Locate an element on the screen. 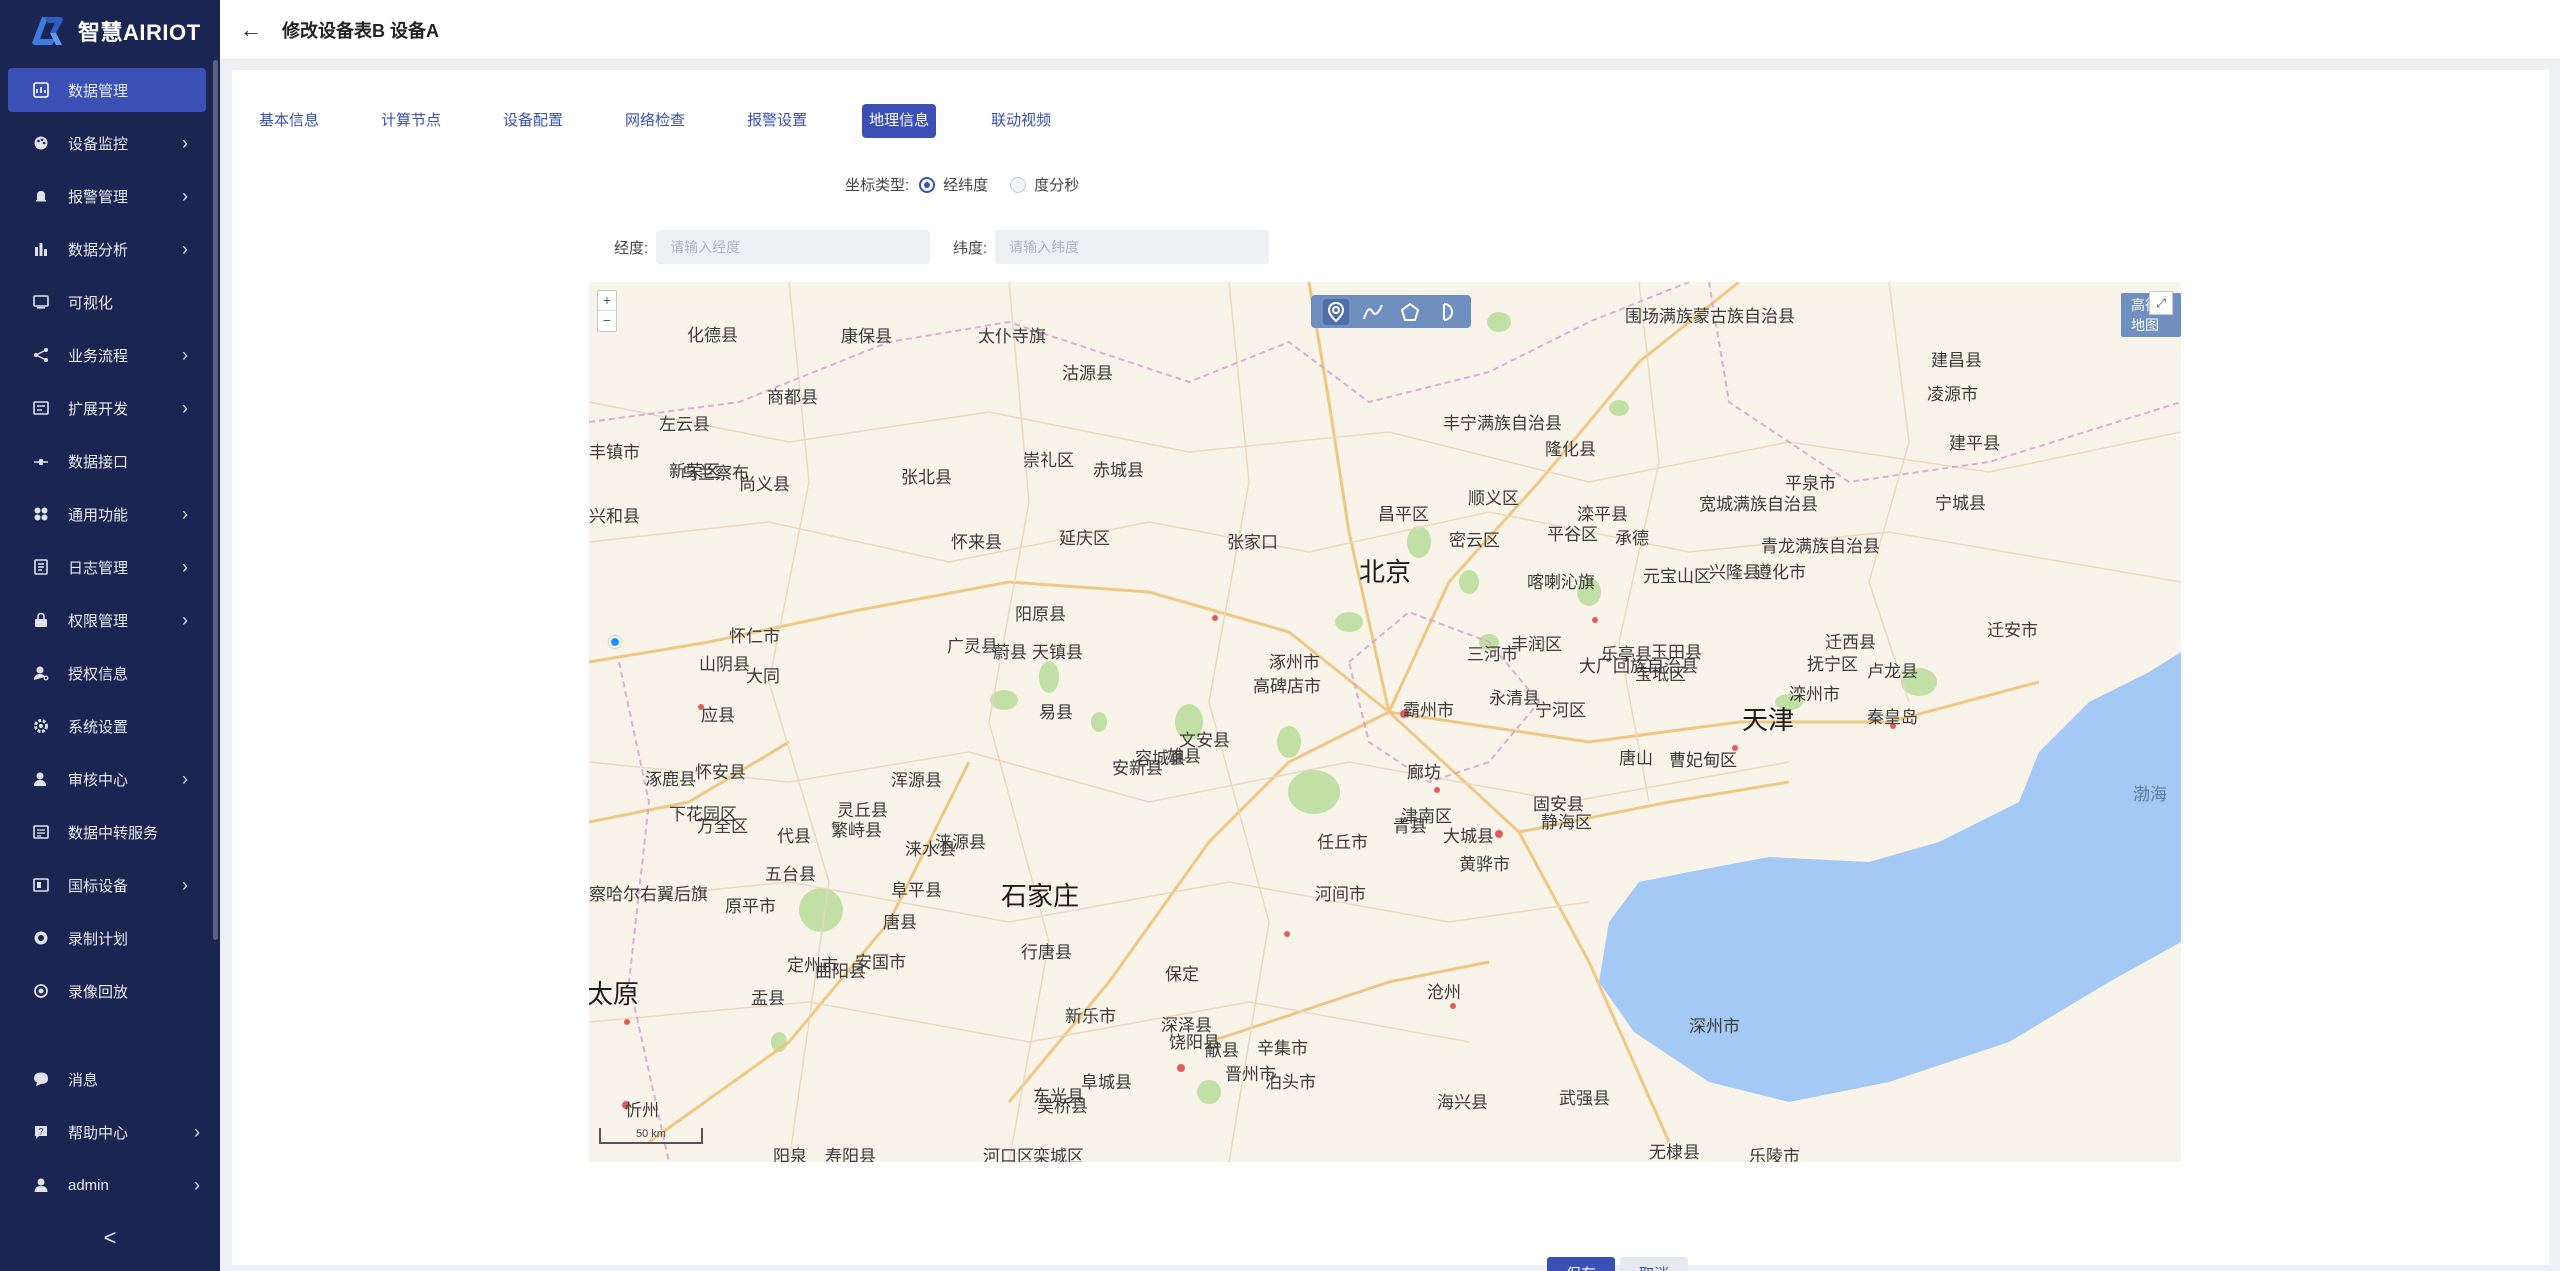  map-place-label: 阳泉 is located at coordinates (790, 1154).